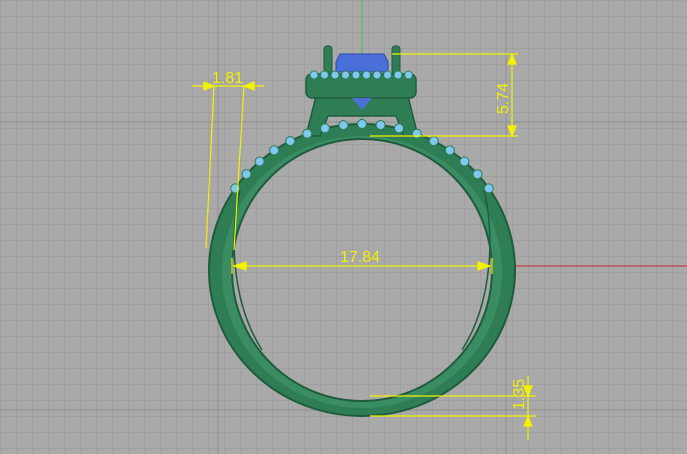  I want to click on center-stone, so click(362, 63).